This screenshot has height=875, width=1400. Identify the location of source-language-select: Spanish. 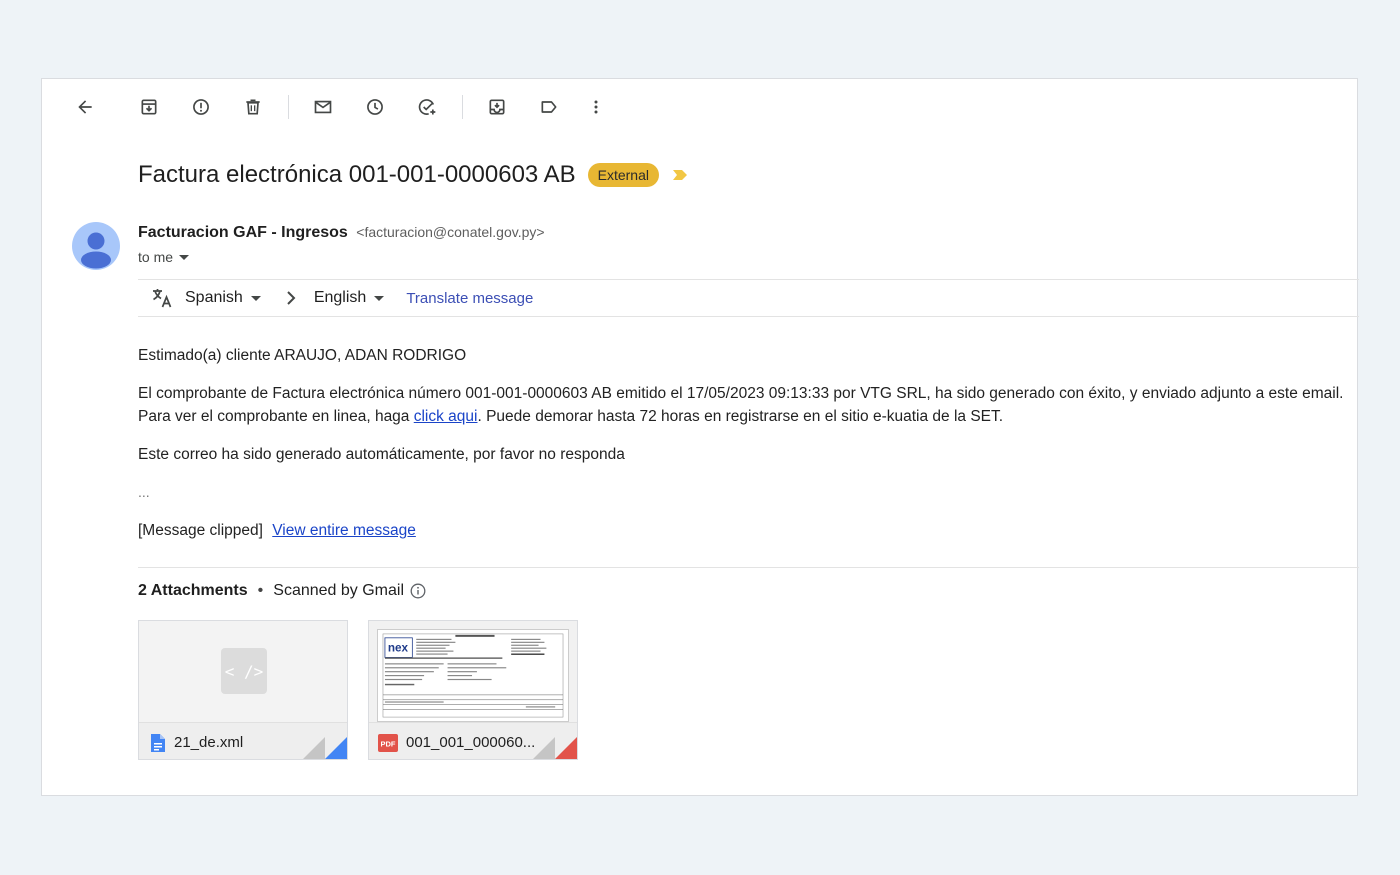
(223, 298).